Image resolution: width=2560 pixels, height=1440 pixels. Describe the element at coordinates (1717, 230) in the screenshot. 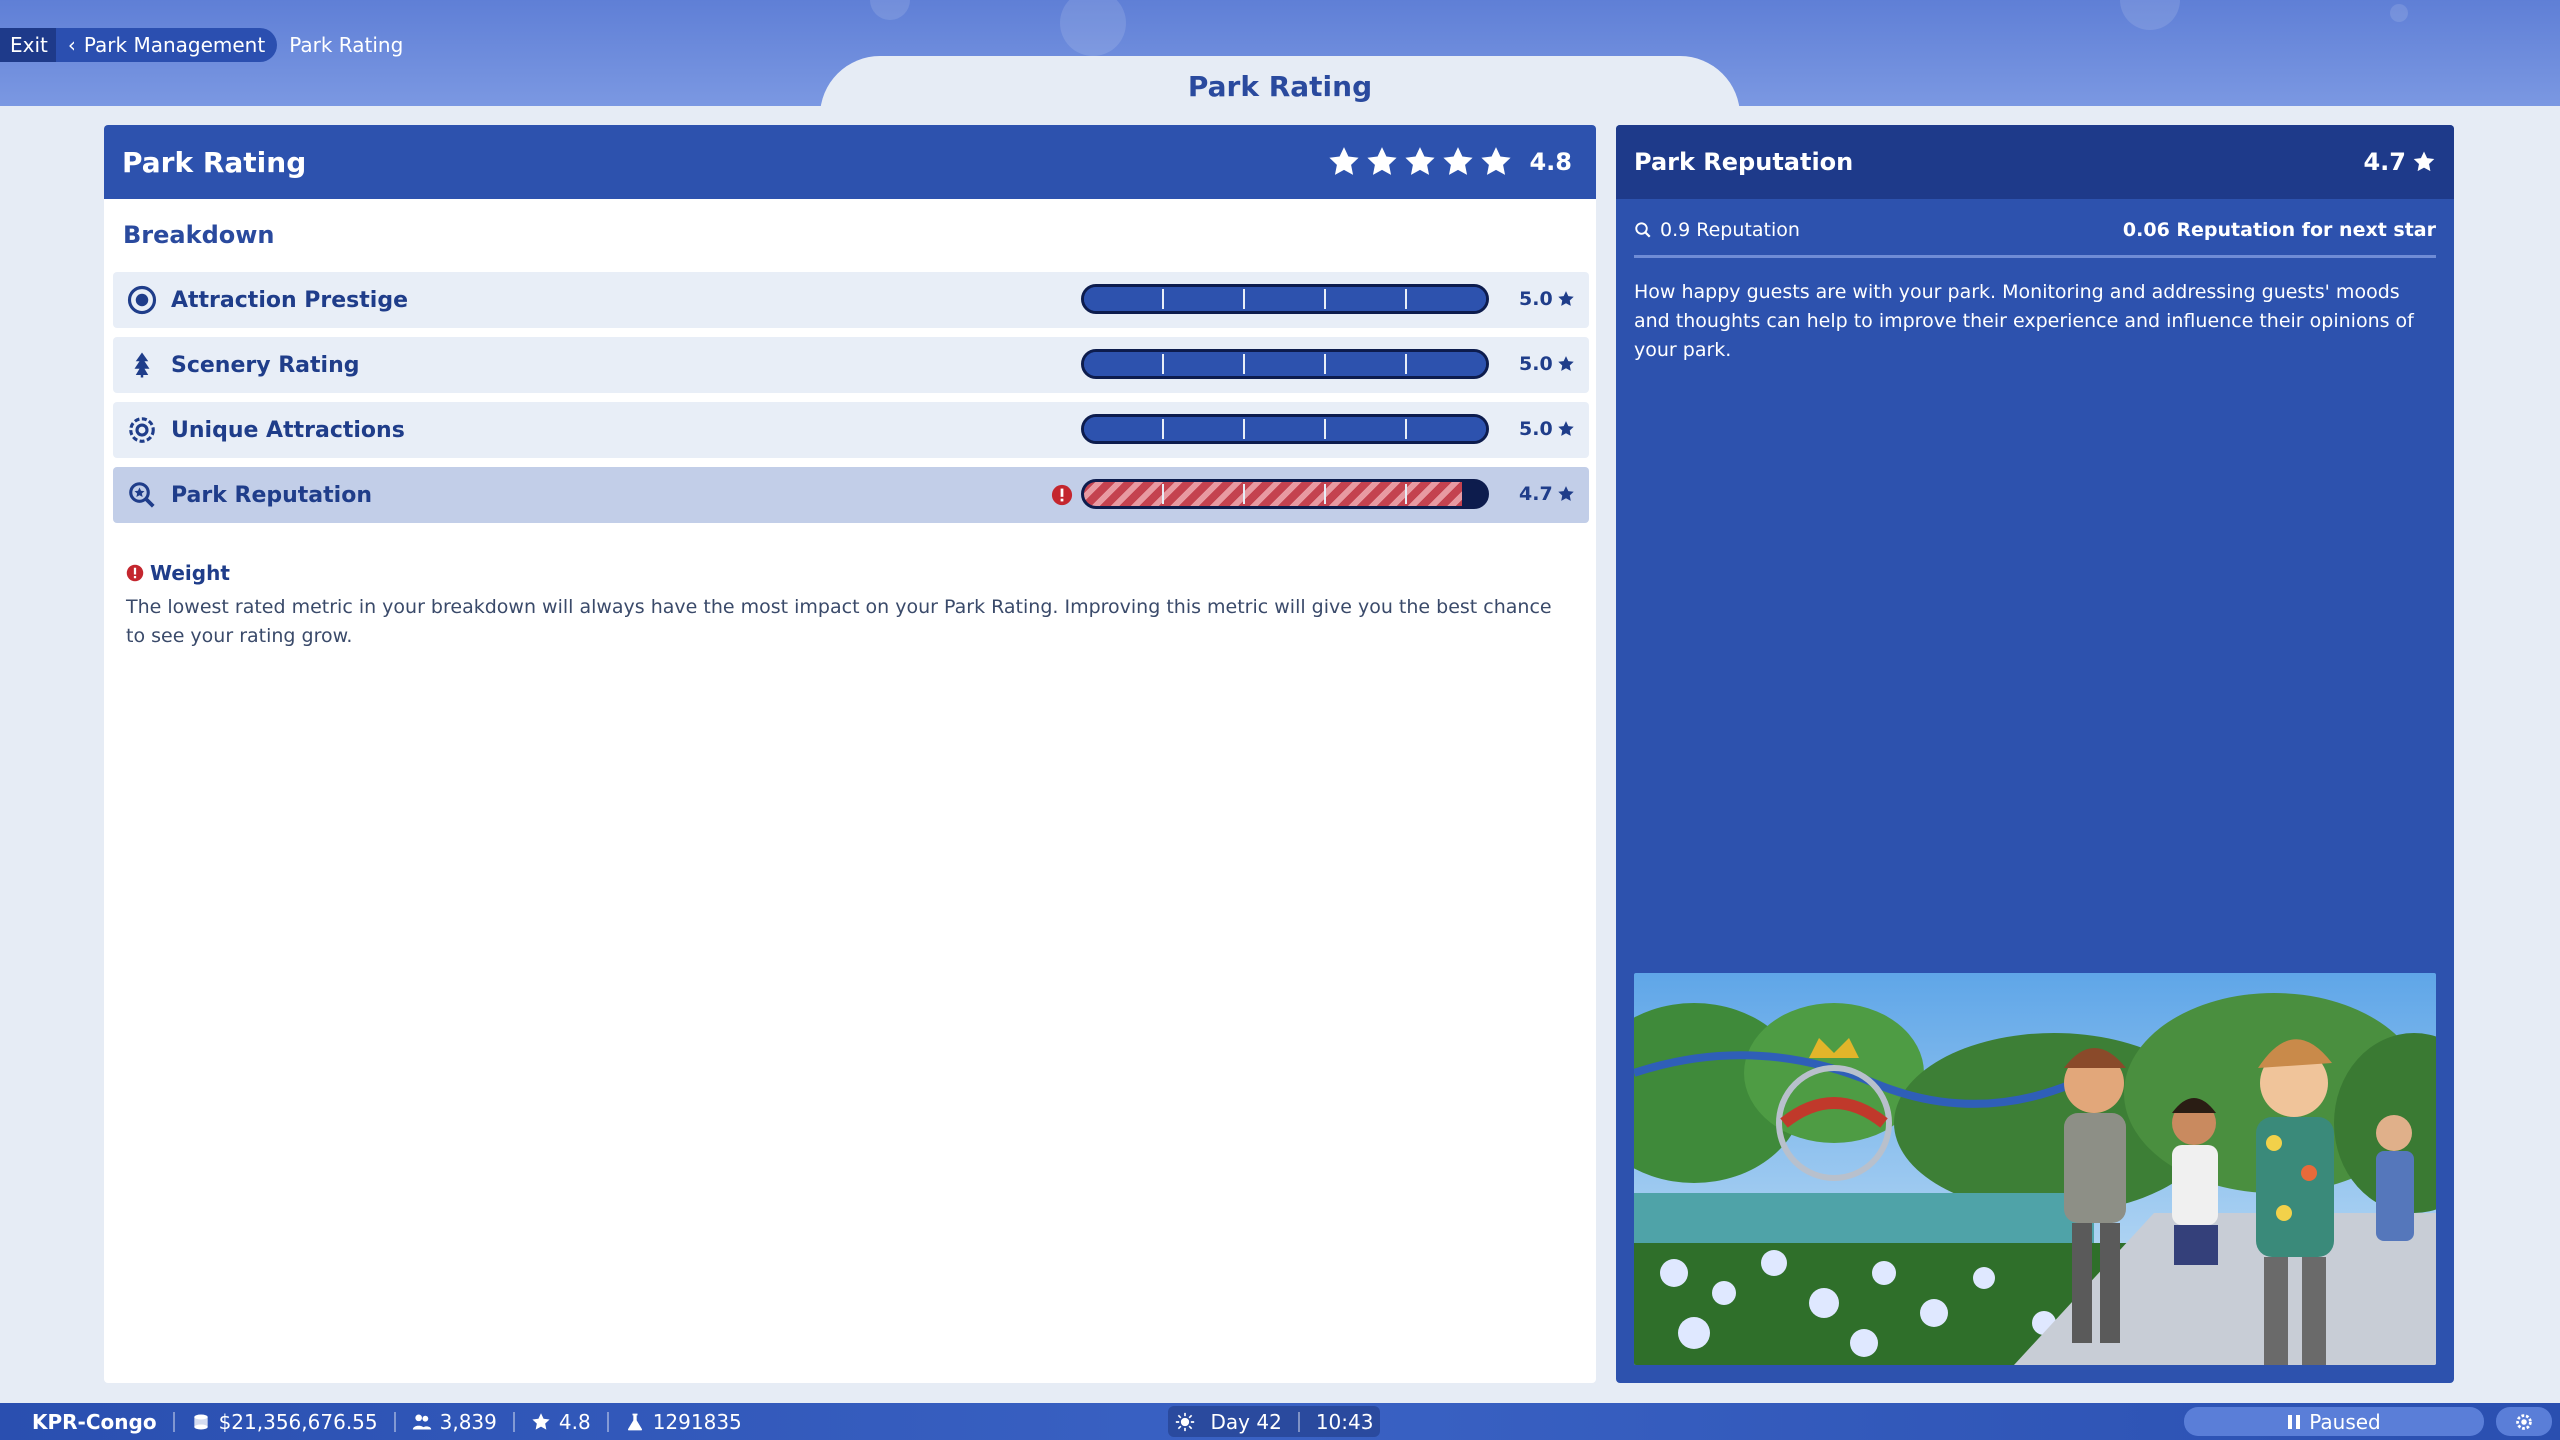

I see `reputation-value: 0.9 Reputation` at that location.